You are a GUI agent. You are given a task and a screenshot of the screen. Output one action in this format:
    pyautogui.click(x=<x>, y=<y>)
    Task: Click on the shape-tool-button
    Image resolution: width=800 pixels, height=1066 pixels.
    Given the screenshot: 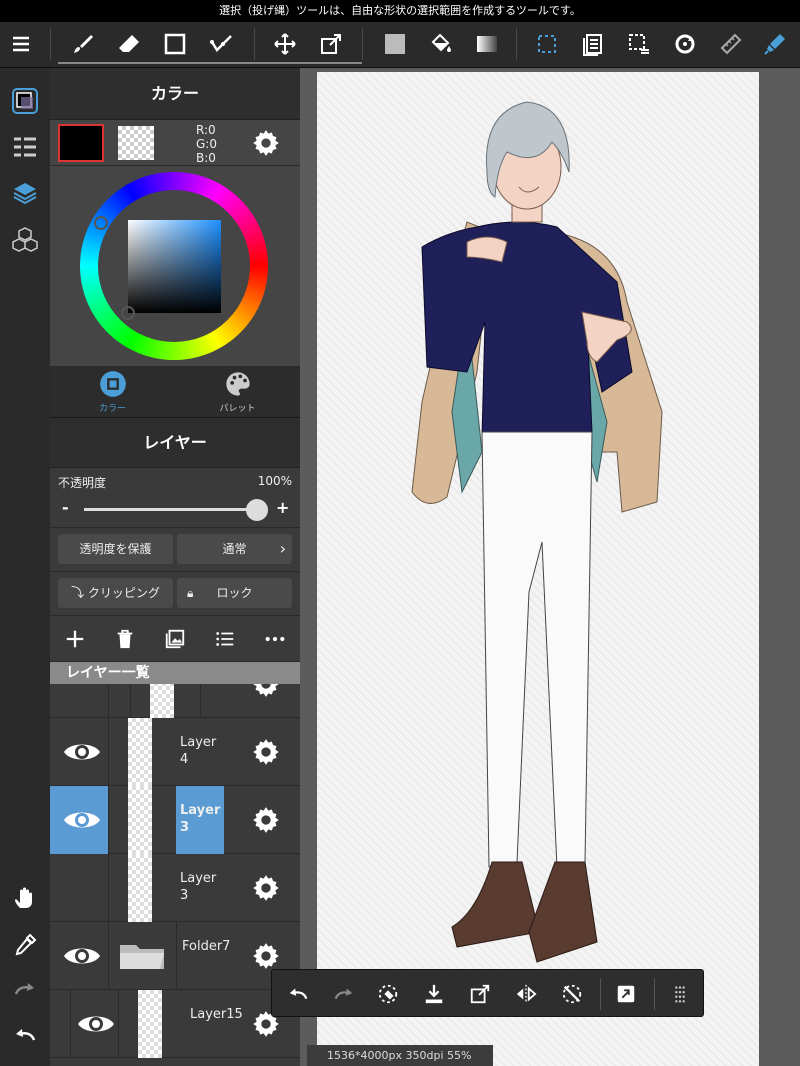 What is the action you would take?
    pyautogui.click(x=175, y=44)
    